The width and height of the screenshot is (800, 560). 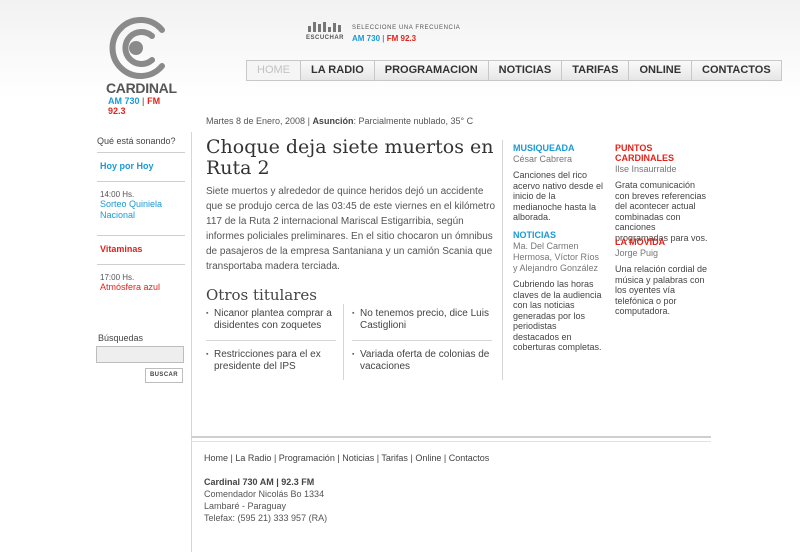 What do you see at coordinates (325, 38) in the screenshot?
I see `listen-label: ESCUCHAR` at bounding box center [325, 38].